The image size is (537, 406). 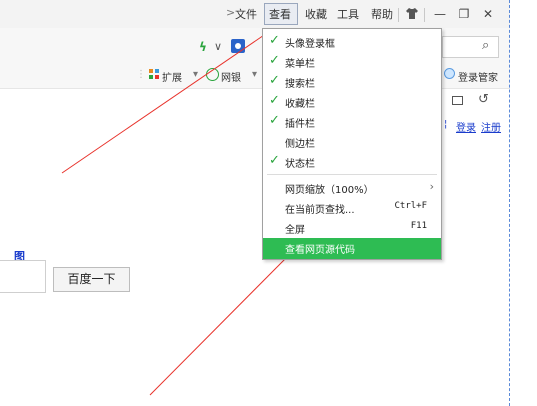 What do you see at coordinates (352, 102) in the screenshot?
I see `menu-item-favorites-bar: ✓ 收藏栏` at bounding box center [352, 102].